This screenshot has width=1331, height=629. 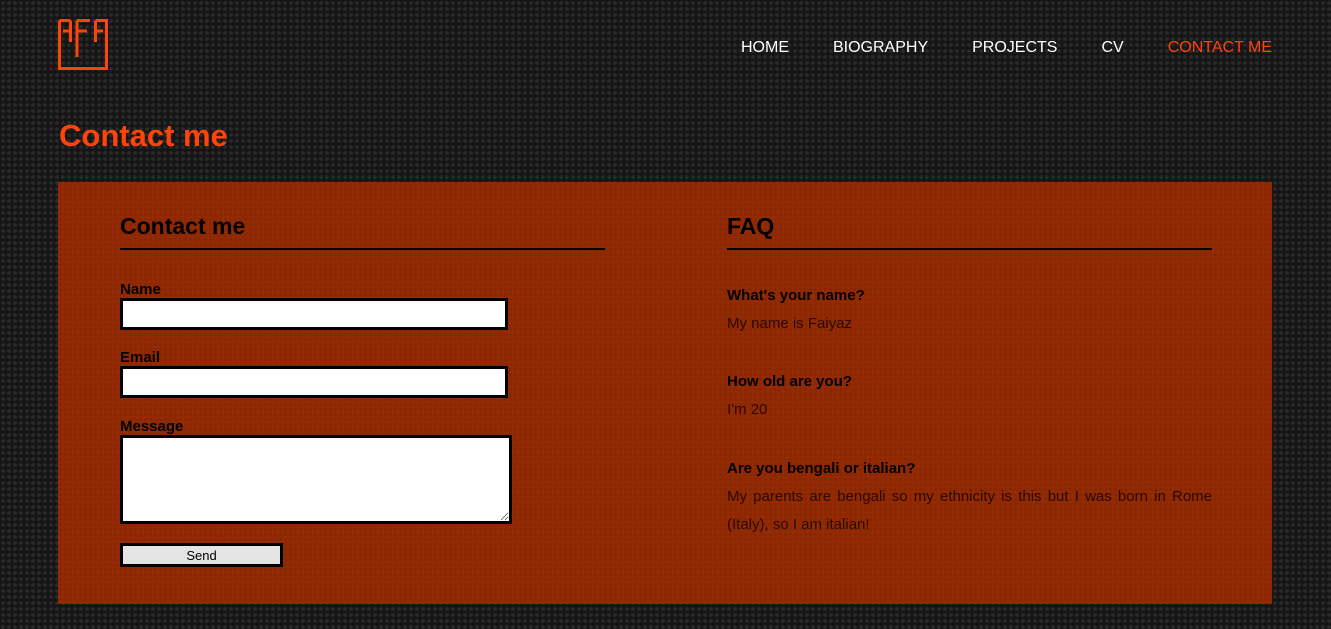 What do you see at coordinates (1112, 48) in the screenshot?
I see `nav-link-cv: CV` at bounding box center [1112, 48].